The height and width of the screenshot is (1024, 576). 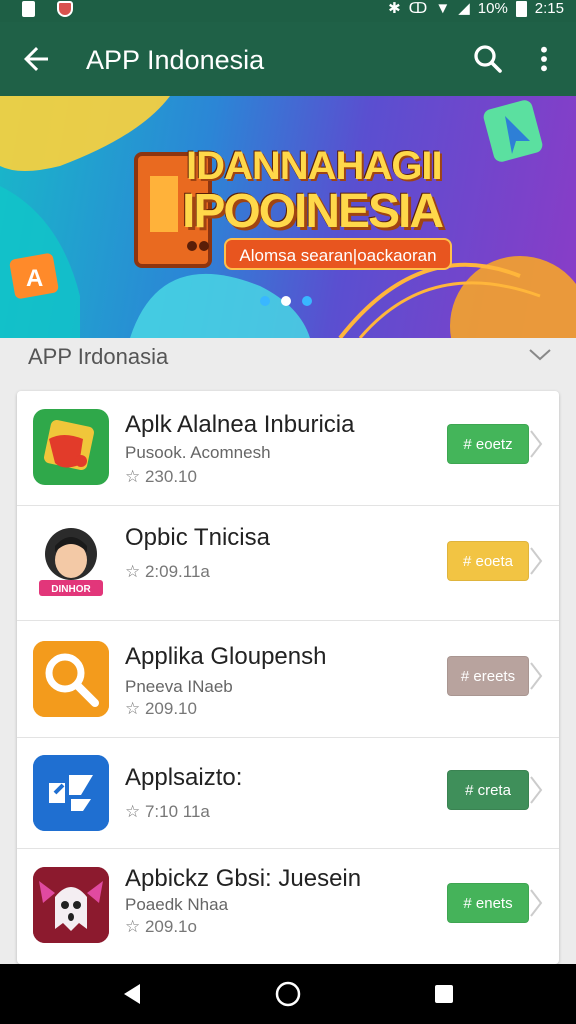 What do you see at coordinates (492, 8) in the screenshot?
I see `battery-percent: 10%` at bounding box center [492, 8].